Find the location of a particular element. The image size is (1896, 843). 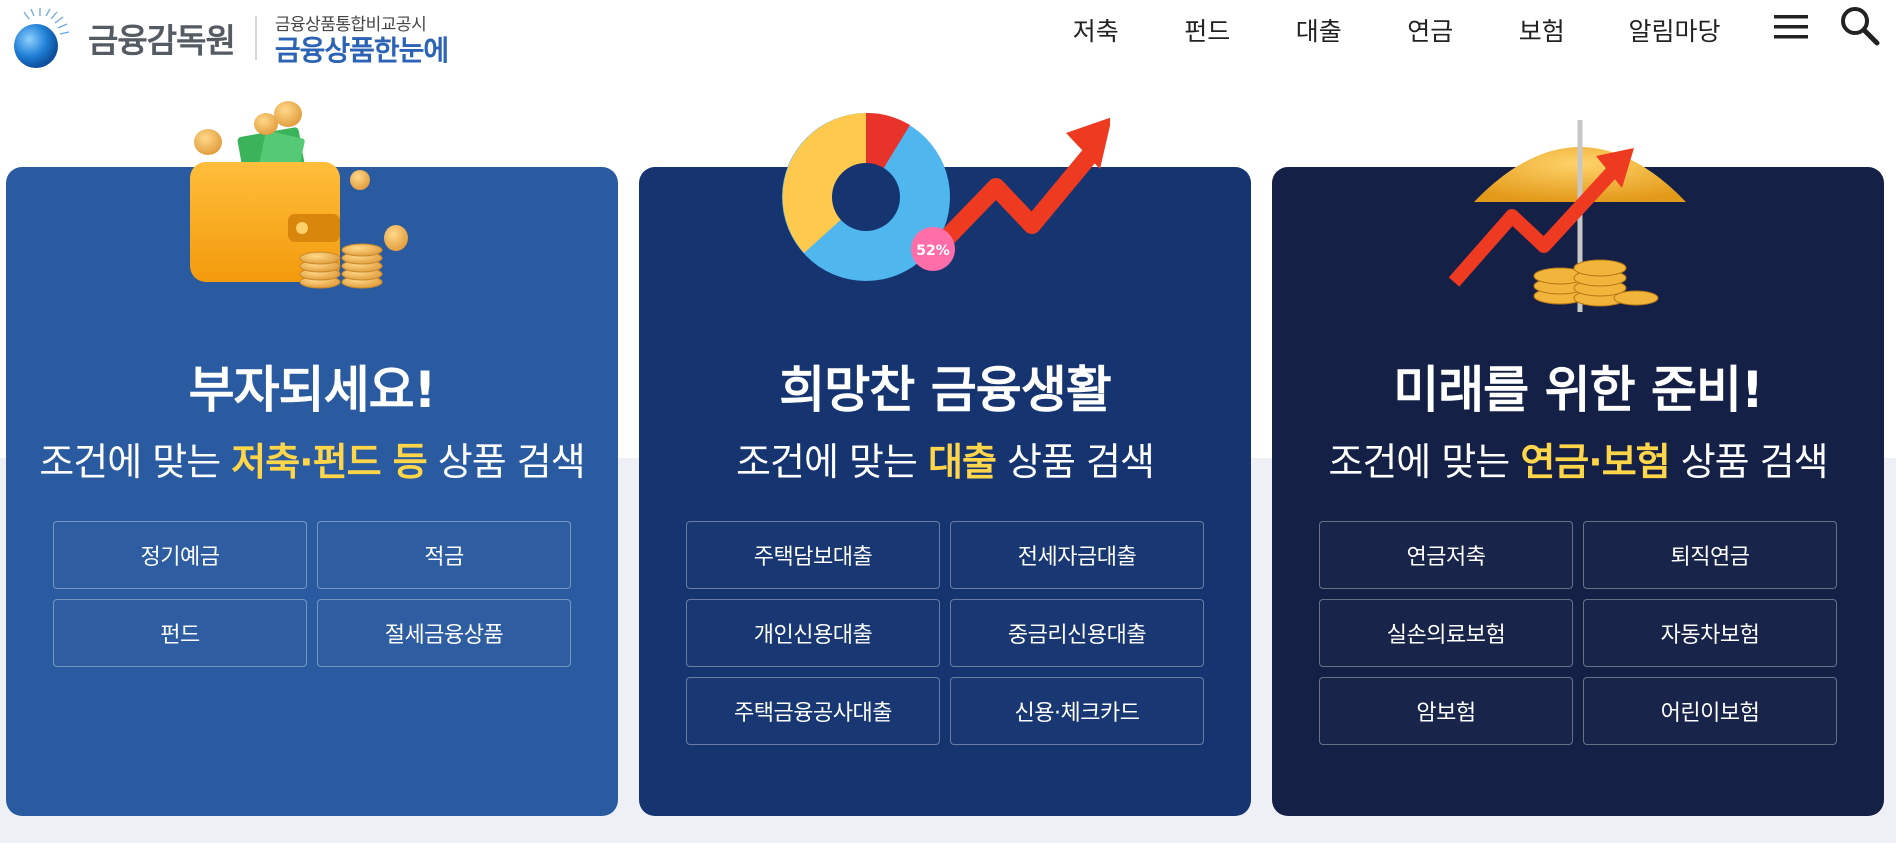

site-logo: 금융감독원 금융상품통합비교공시 금융상품한눈에 is located at coordinates (229, 38).